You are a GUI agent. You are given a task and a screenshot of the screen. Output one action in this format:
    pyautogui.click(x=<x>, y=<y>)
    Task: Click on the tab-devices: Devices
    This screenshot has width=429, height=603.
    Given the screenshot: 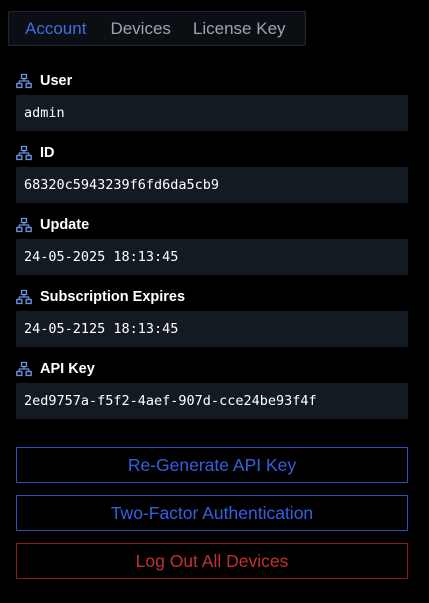 What is the action you would take?
    pyautogui.click(x=140, y=29)
    